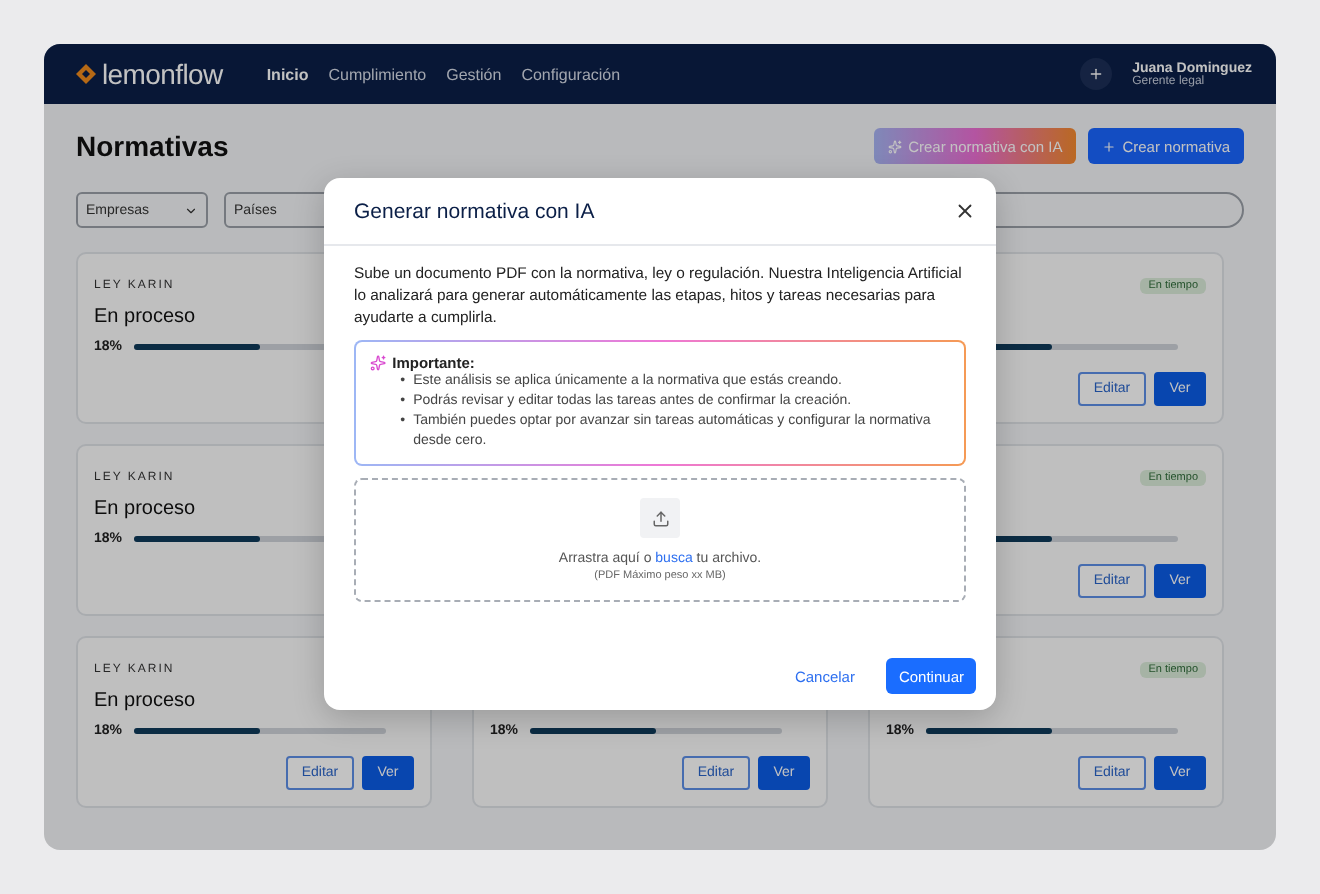 The width and height of the screenshot is (1320, 894). What do you see at coordinates (474, 211) in the screenshot?
I see `modal-title: Generar normativa con IA` at bounding box center [474, 211].